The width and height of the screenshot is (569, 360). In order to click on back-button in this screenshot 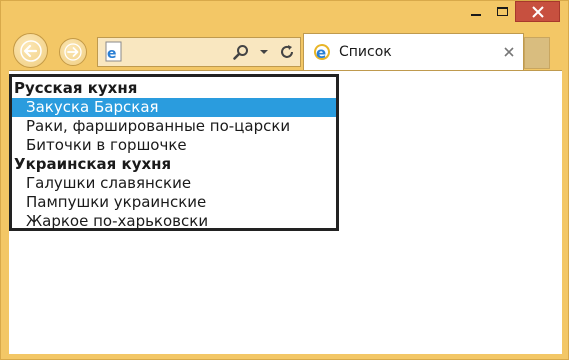, I will do `click(30, 50)`.